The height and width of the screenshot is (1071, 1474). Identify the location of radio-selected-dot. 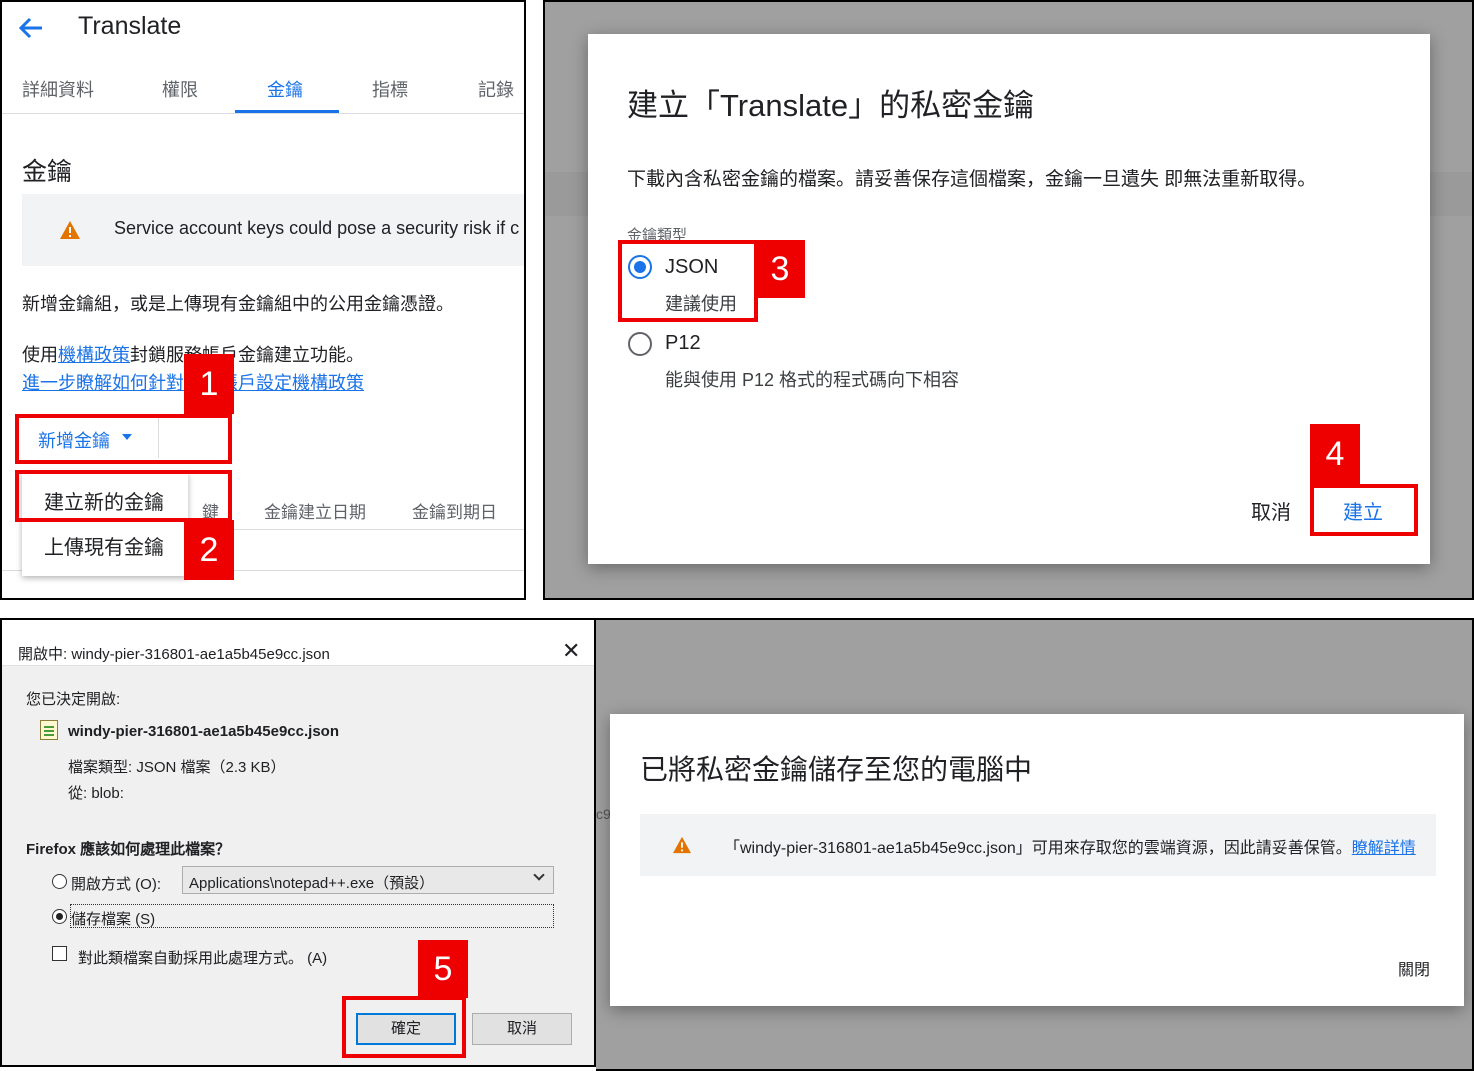
(59, 916).